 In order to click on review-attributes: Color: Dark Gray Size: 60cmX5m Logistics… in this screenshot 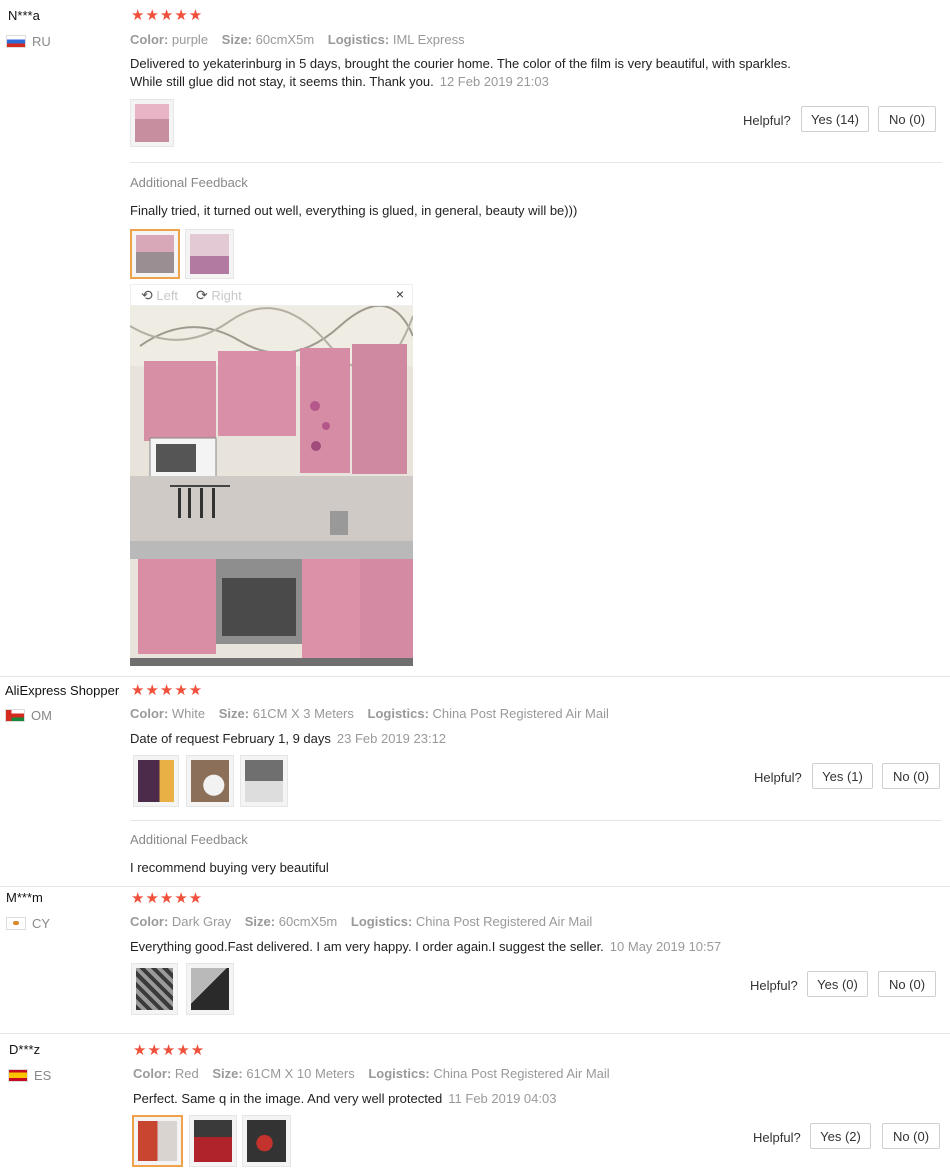, I will do `click(361, 921)`.